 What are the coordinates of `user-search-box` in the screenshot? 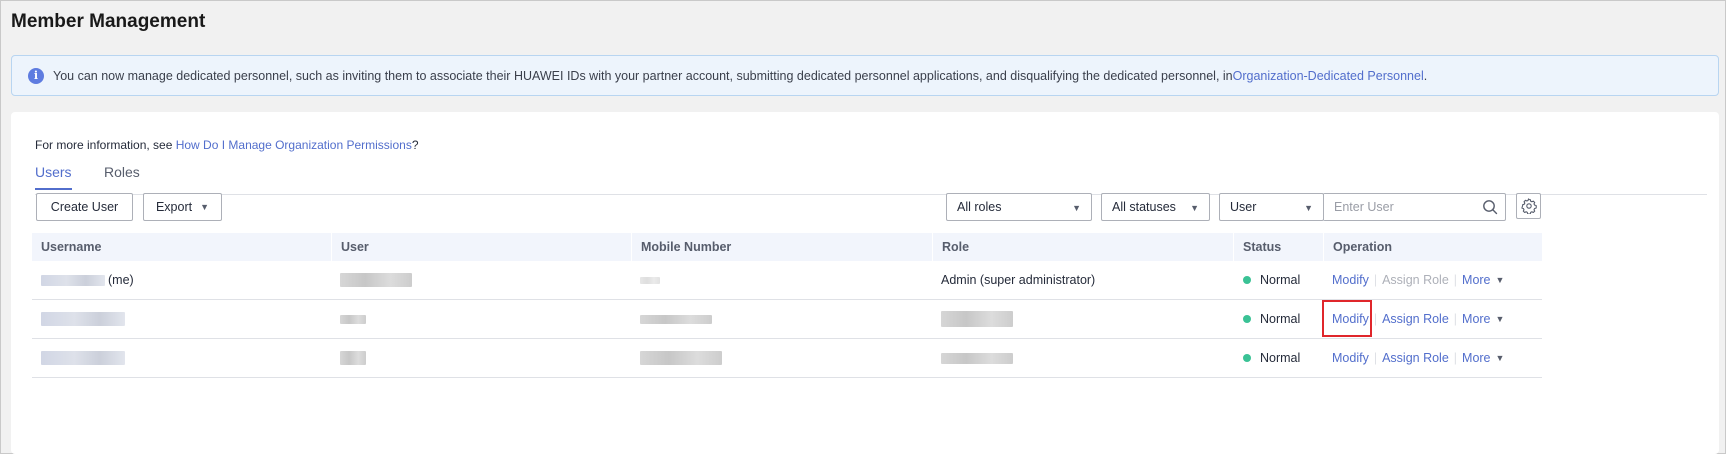 It's located at (1414, 207).